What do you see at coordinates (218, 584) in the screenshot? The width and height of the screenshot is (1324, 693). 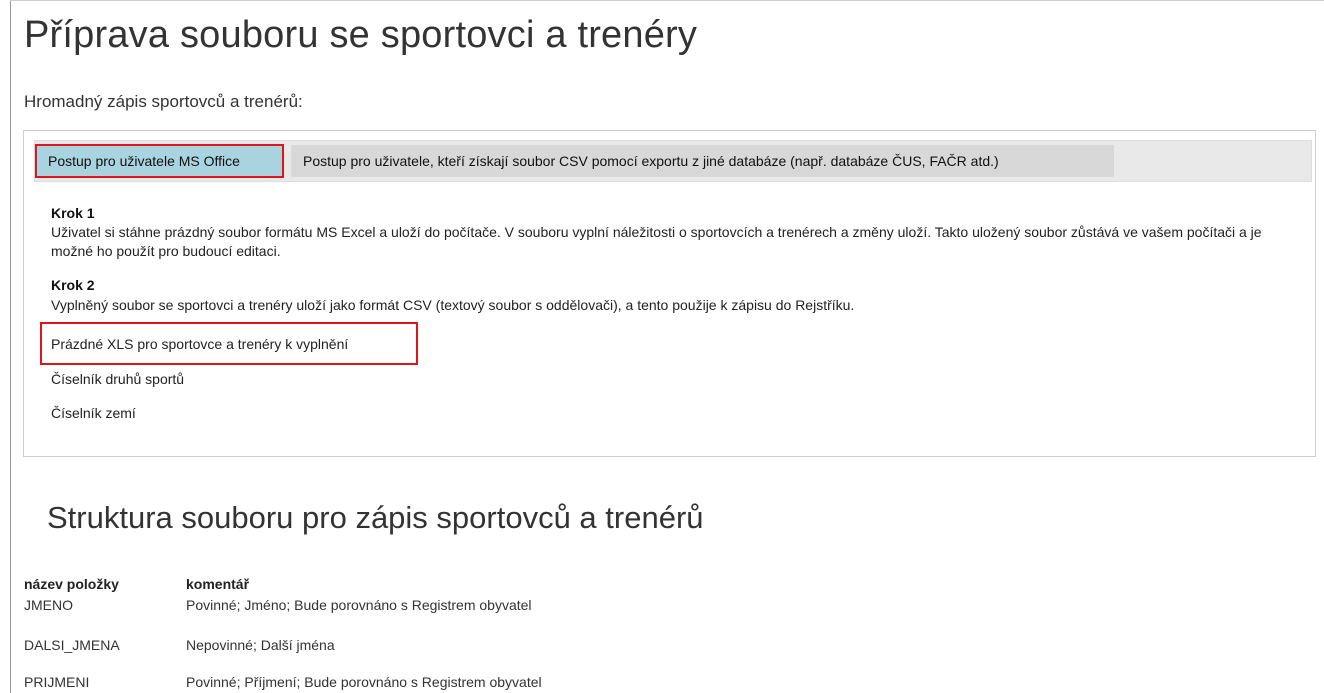 I see `column-header-comment: komentář` at bounding box center [218, 584].